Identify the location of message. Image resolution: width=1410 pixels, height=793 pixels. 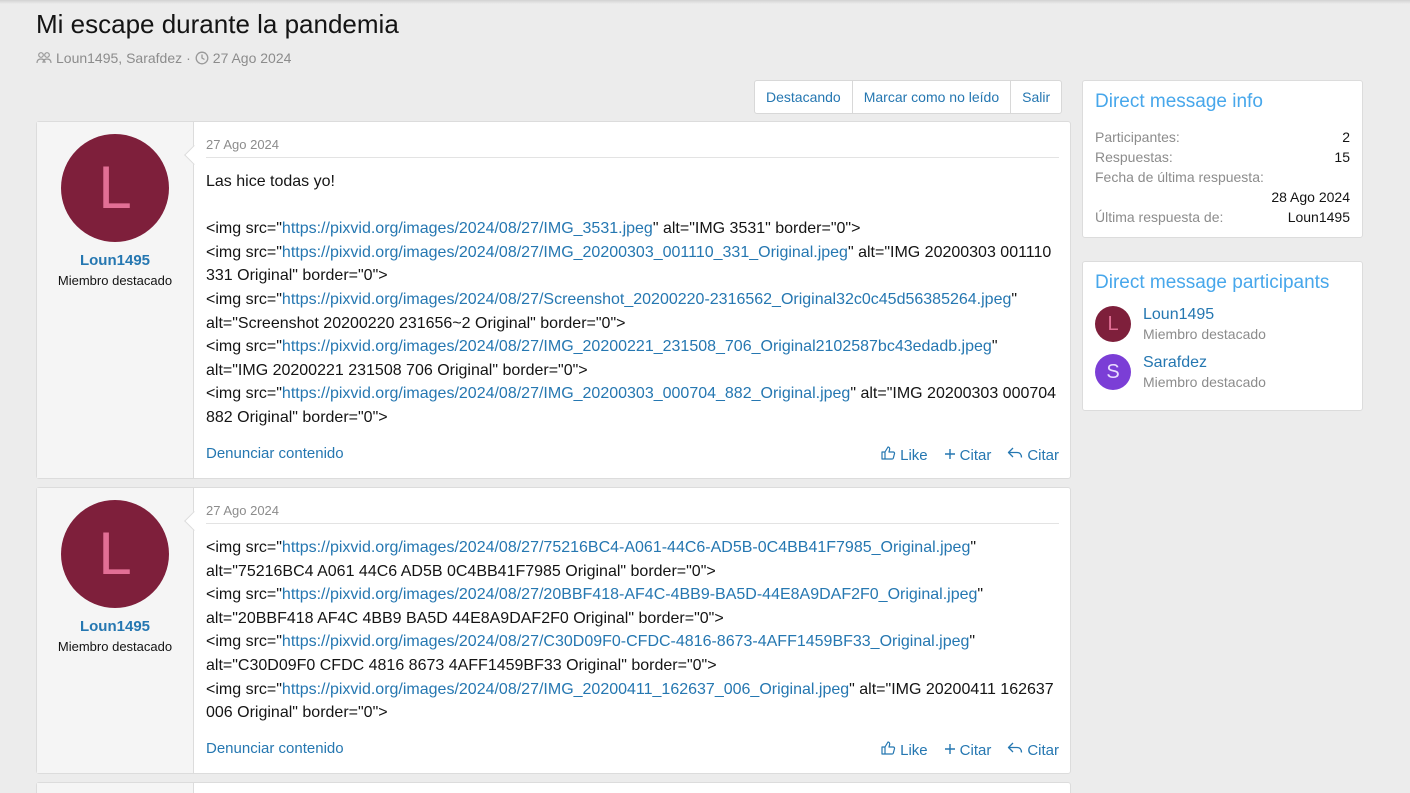
(553, 787).